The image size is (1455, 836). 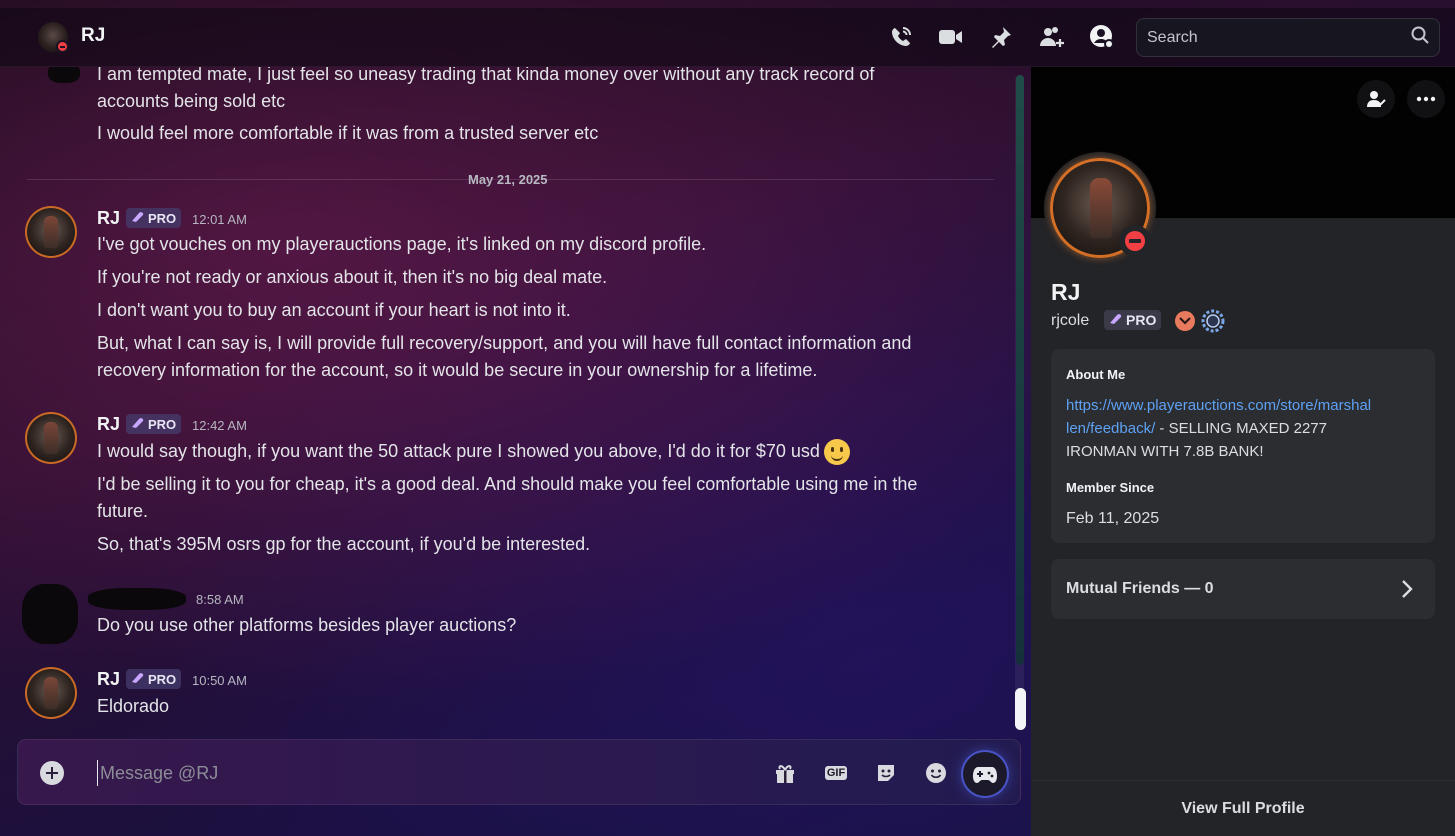 What do you see at coordinates (886, 773) in the screenshot?
I see `sticker-icon` at bounding box center [886, 773].